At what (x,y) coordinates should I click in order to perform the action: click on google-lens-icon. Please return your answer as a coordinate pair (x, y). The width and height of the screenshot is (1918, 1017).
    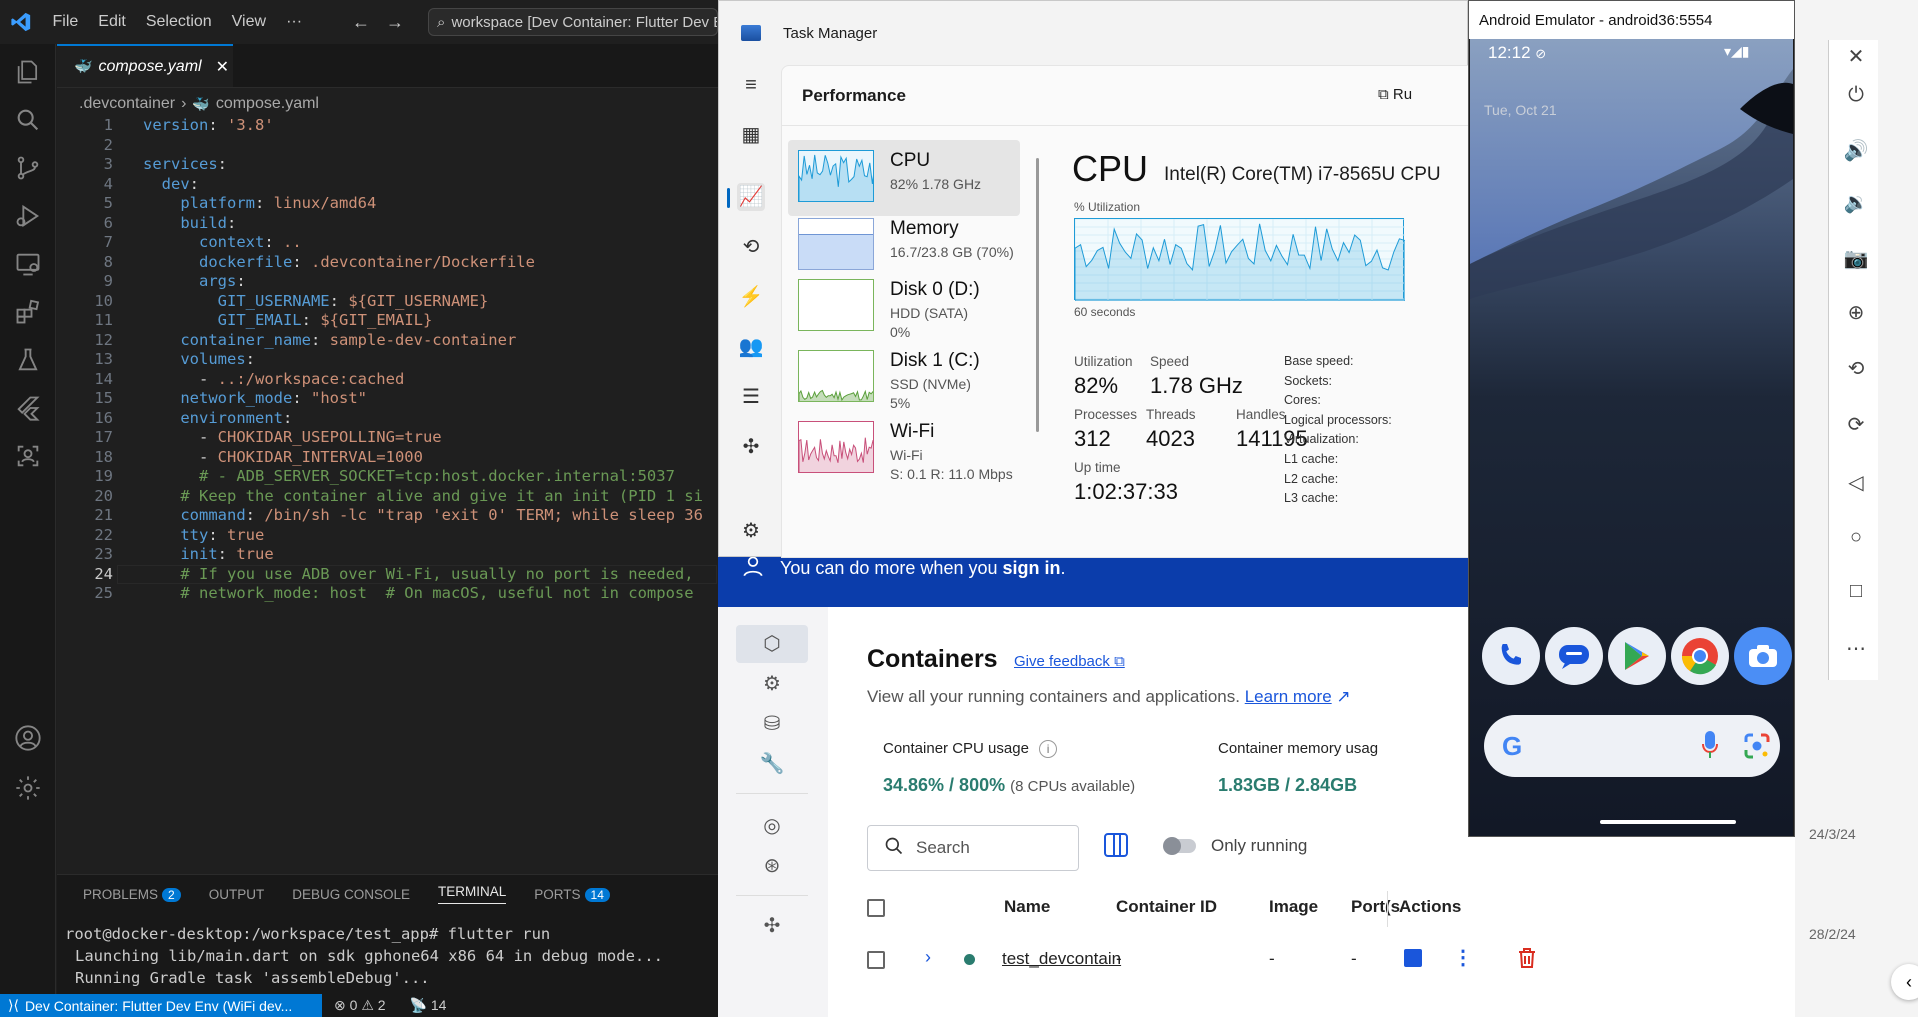
    Looking at the image, I should click on (1757, 748).